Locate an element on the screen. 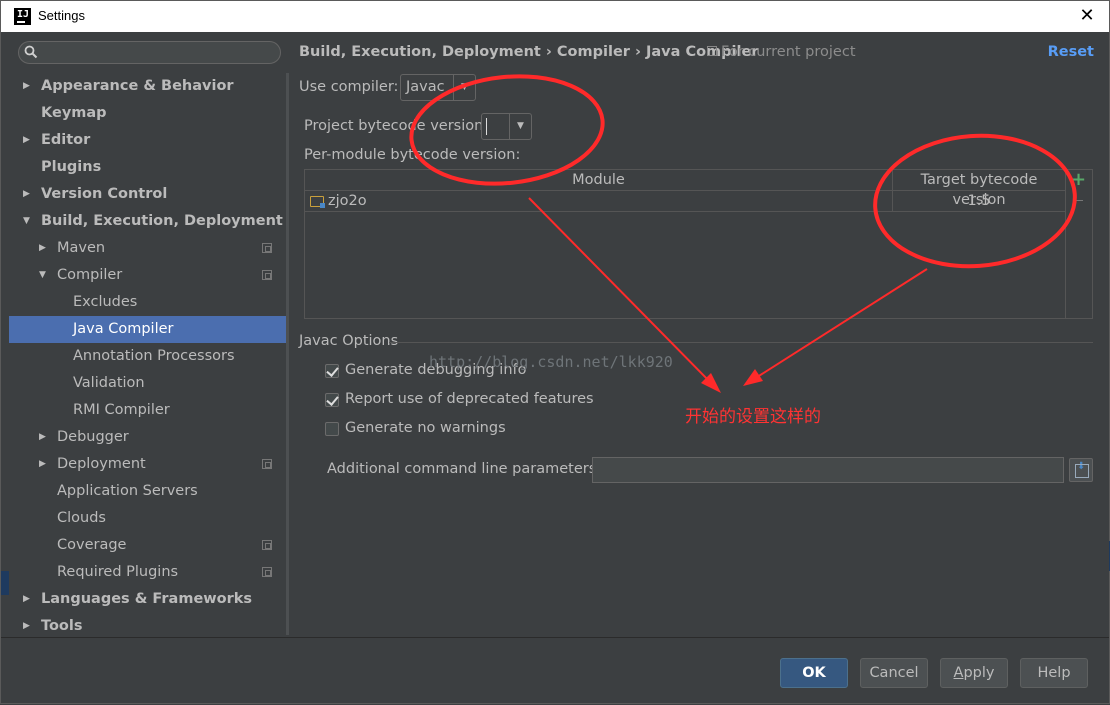 The image size is (1110, 705). sidebar-item-label: Deployment is located at coordinates (101, 464).